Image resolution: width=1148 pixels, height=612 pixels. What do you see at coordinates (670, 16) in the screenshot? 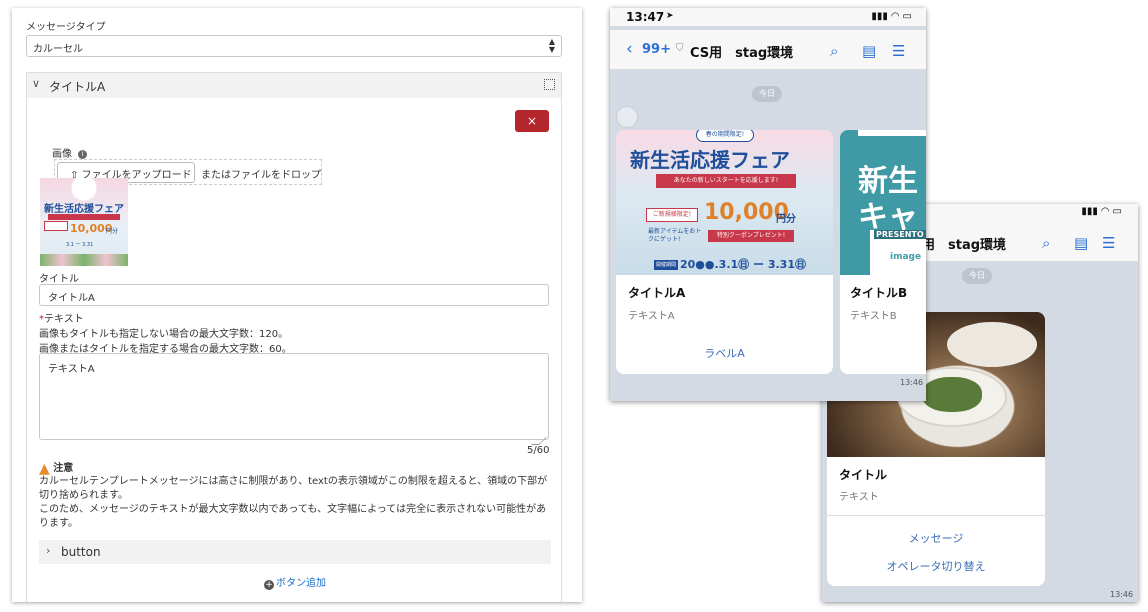
I see `location-icon: ➤` at bounding box center [670, 16].